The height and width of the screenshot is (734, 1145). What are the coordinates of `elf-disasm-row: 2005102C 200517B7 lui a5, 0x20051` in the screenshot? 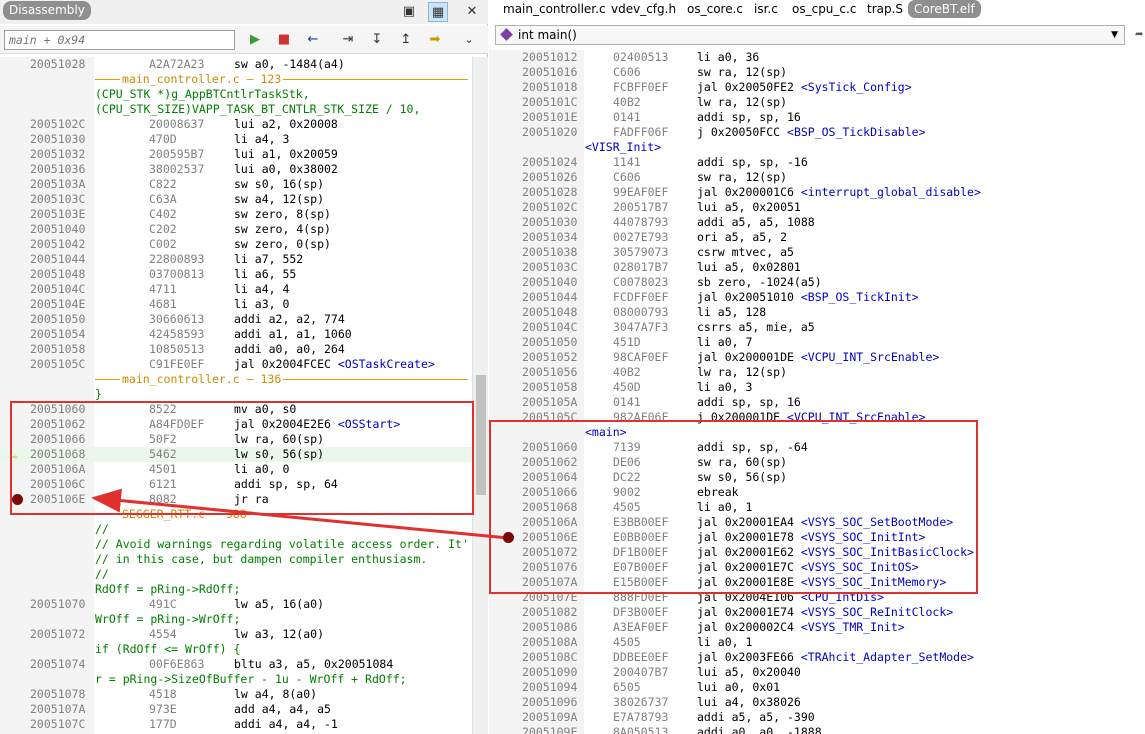 It's located at (817, 207).